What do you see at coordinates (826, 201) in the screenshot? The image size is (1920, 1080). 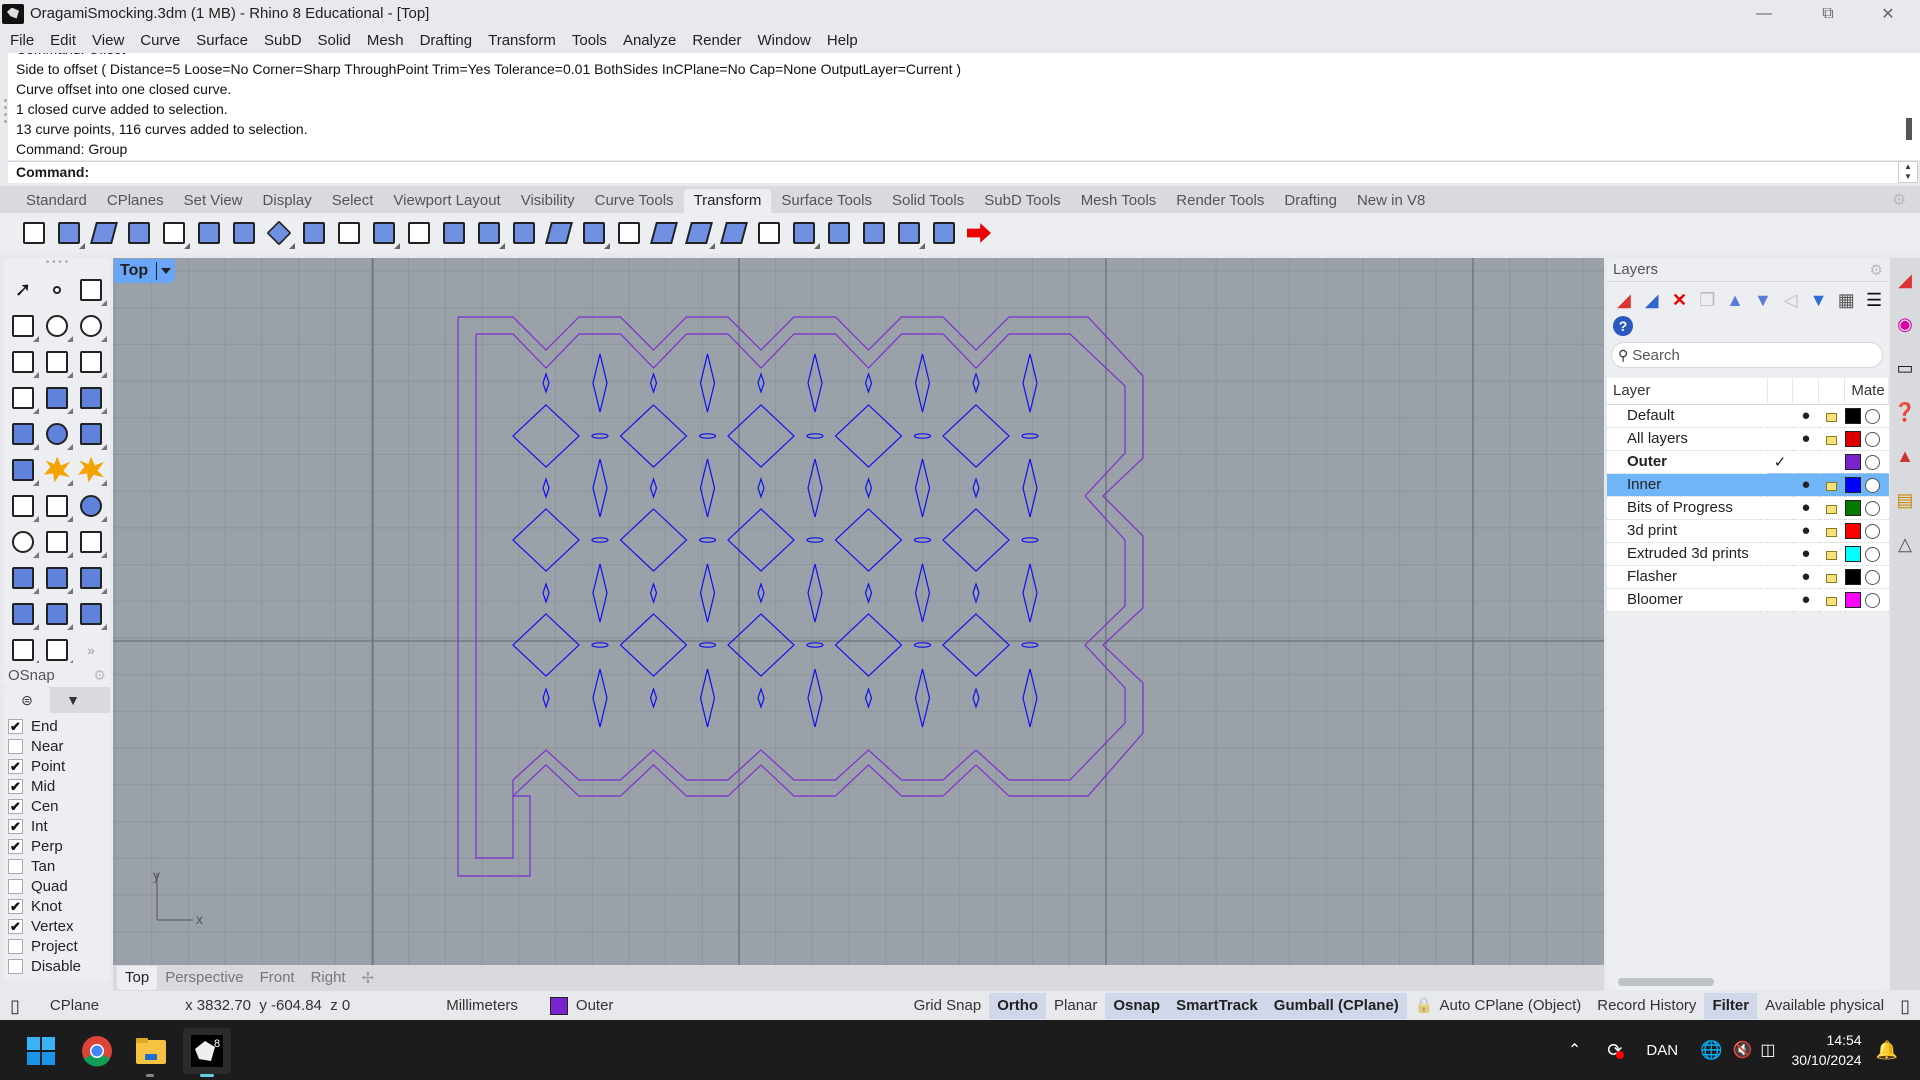 I see `tab-surface-tools: Surface Tools` at bounding box center [826, 201].